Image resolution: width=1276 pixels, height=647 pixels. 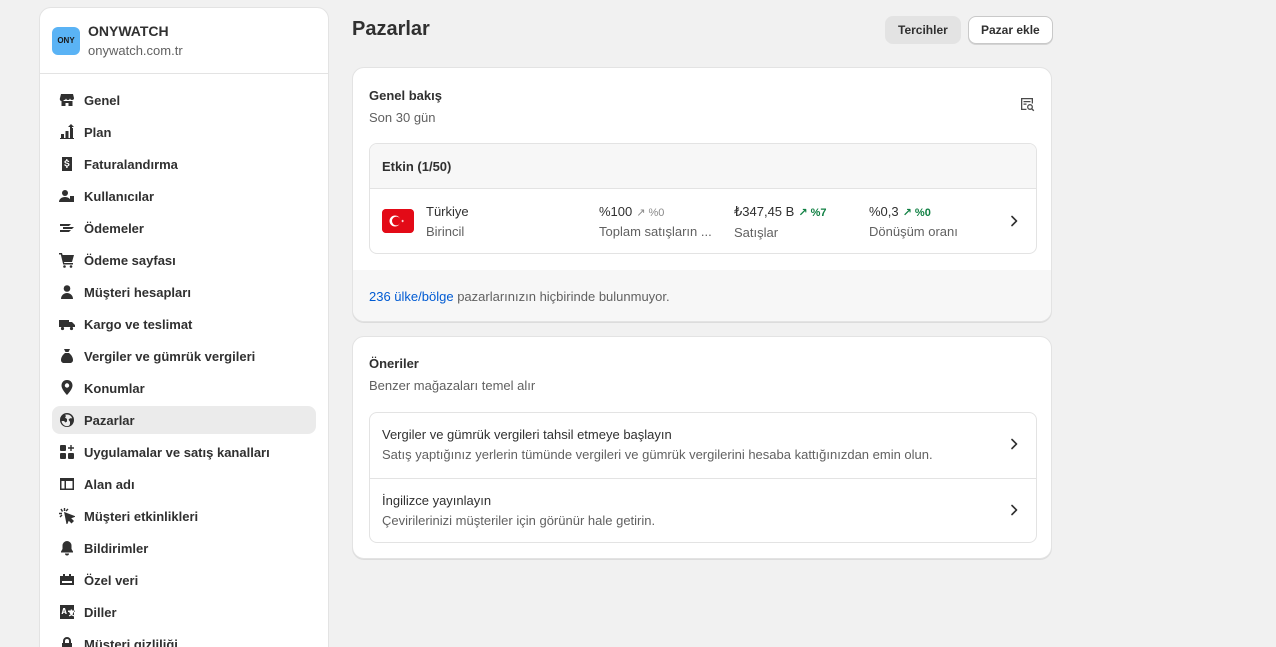 What do you see at coordinates (141, 516) in the screenshot?
I see `sidebar-item-label: Müşteri etkinlikleri` at bounding box center [141, 516].